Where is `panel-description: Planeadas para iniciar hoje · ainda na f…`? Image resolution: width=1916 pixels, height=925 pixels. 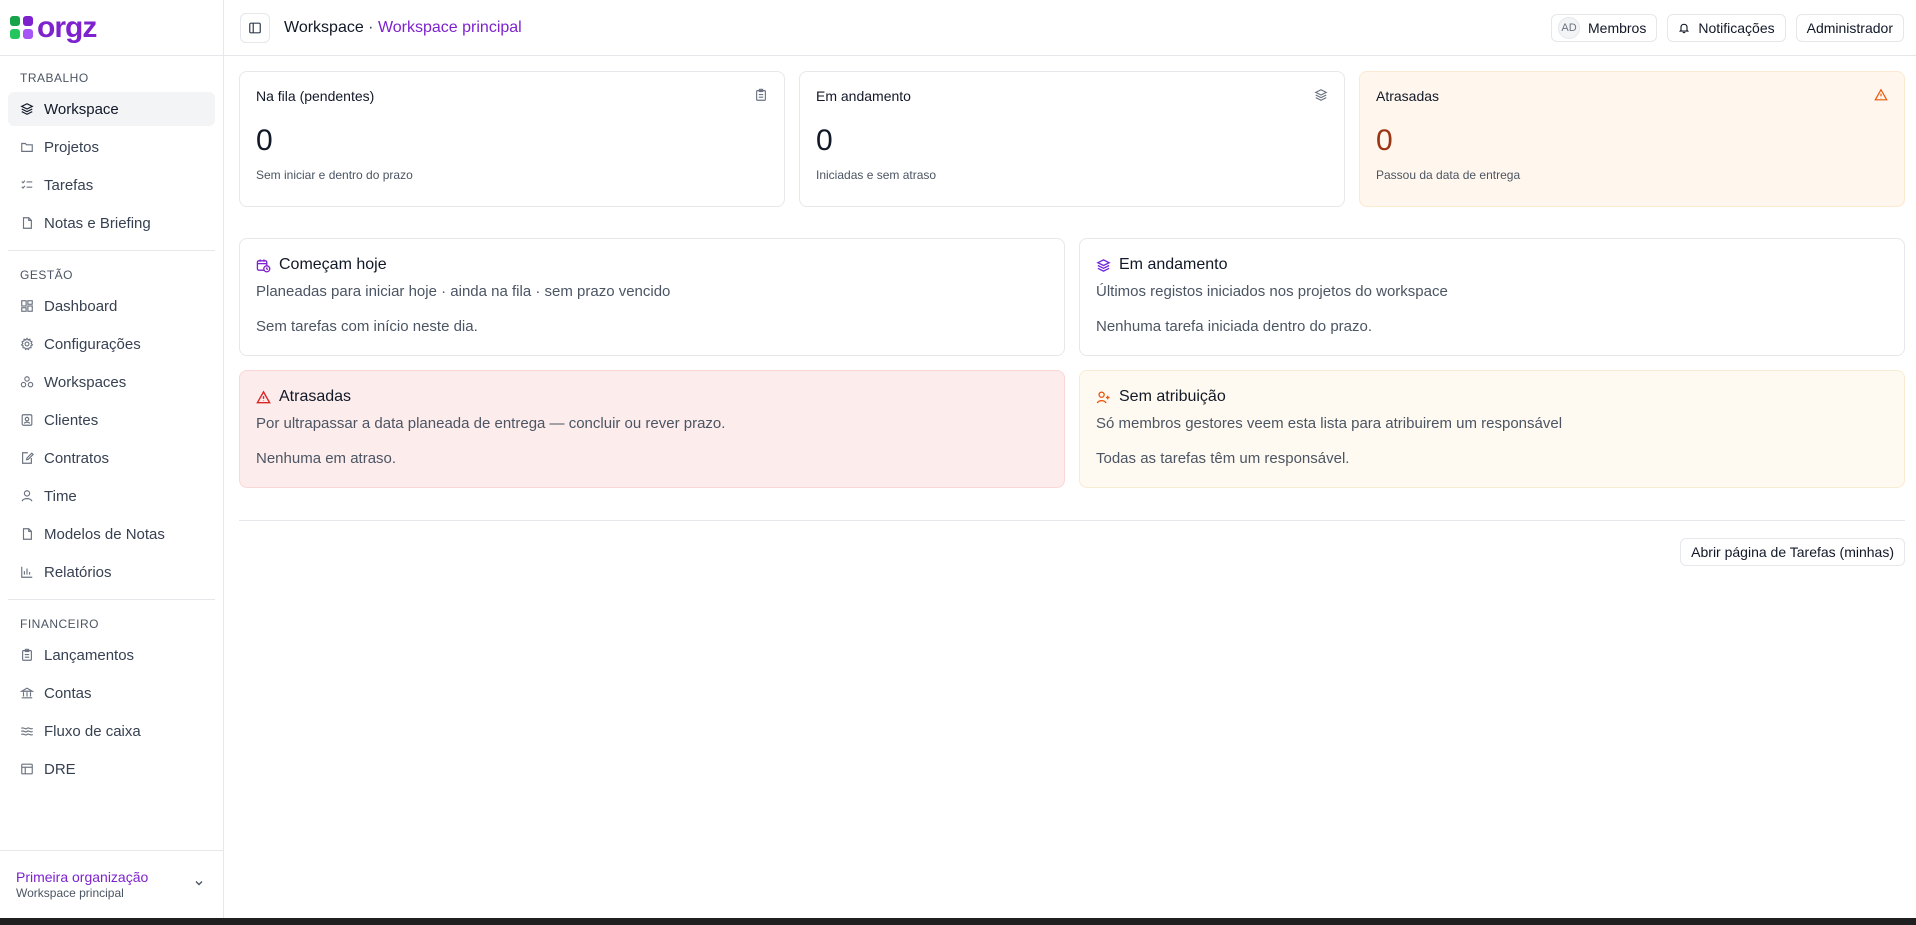 panel-description: Planeadas para iniciar hoje · ainda na f… is located at coordinates (463, 291).